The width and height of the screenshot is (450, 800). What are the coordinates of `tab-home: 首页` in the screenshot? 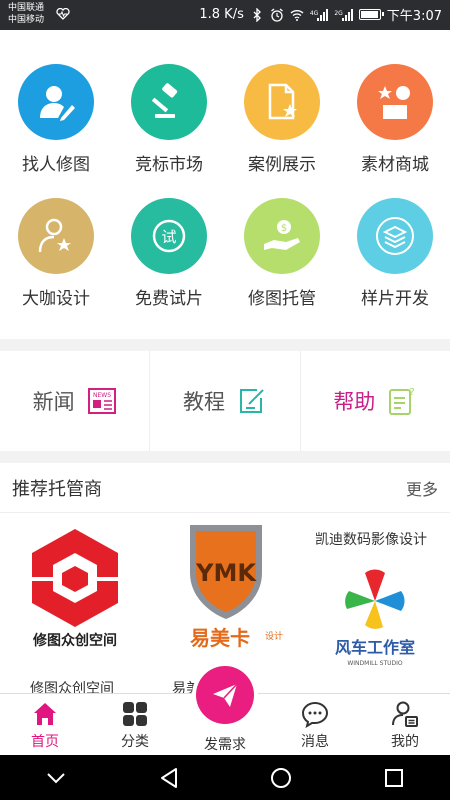 It's located at (45, 724).